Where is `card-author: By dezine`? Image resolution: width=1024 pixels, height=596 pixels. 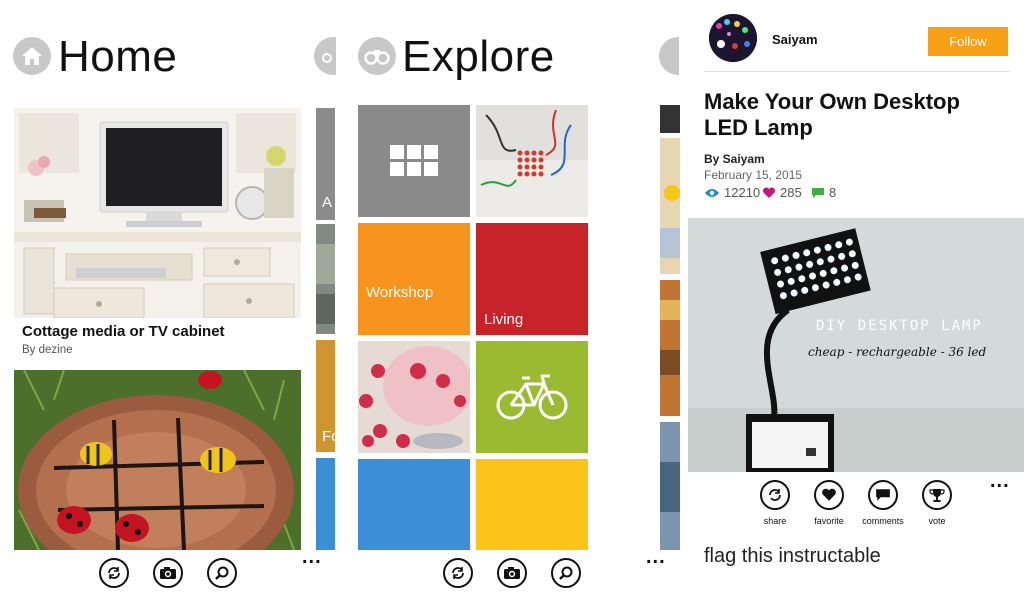 card-author: By dezine is located at coordinates (47, 350).